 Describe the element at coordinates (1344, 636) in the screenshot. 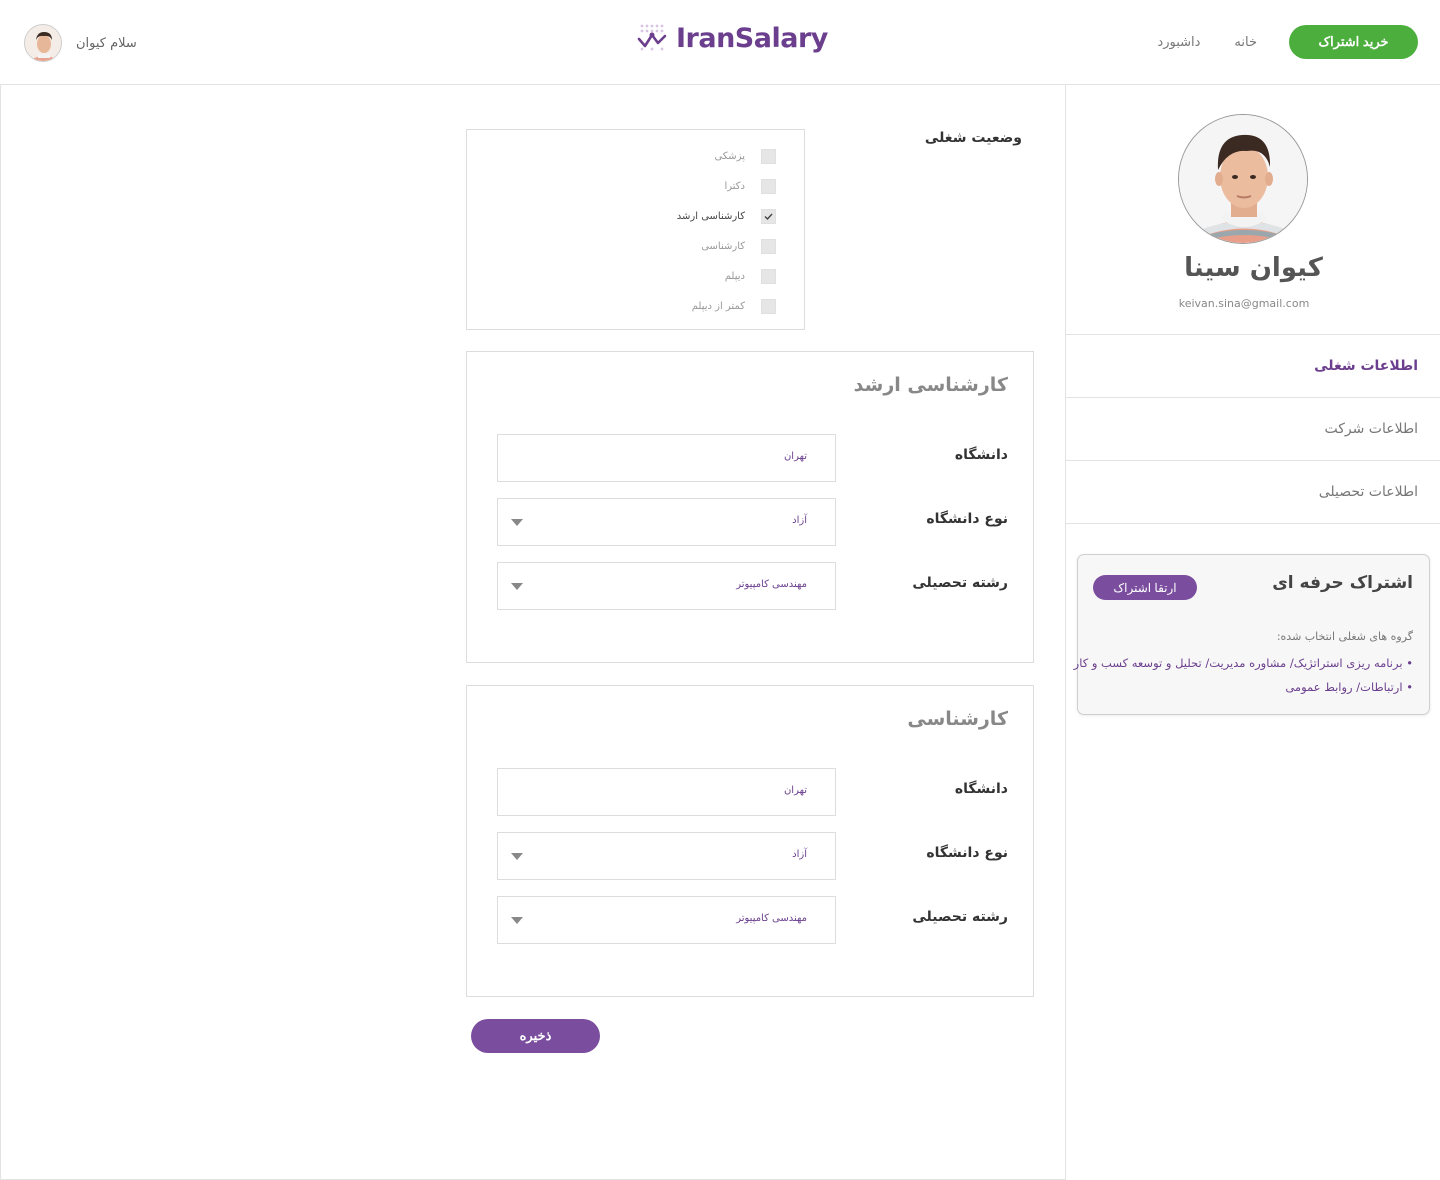

I see `subscription-subtitle: گروه های شغلی انتخاب شده:` at that location.